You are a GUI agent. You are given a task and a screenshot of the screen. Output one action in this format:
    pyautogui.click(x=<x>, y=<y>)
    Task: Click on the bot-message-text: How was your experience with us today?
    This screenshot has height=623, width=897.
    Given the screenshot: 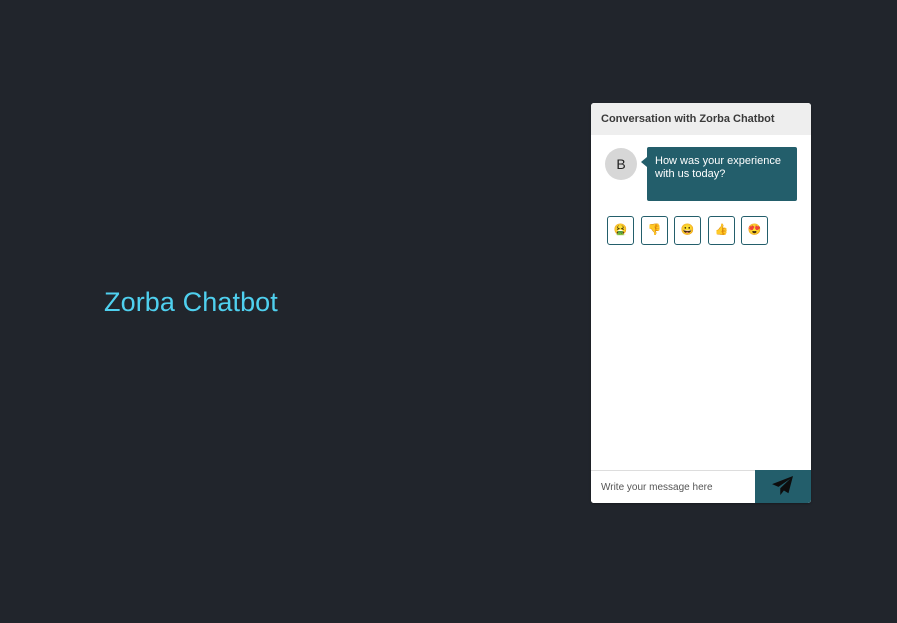 What is the action you would take?
    pyautogui.click(x=718, y=167)
    